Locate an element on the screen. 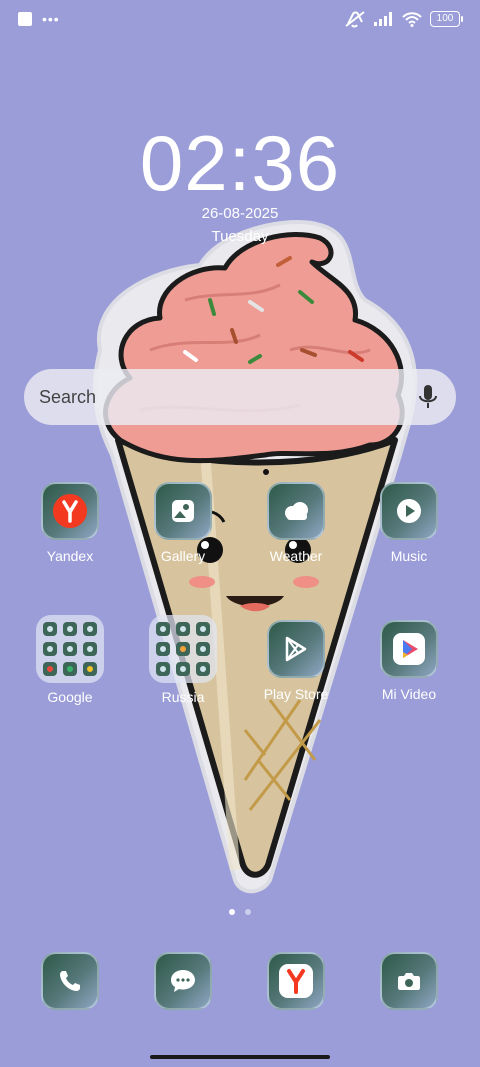 The image size is (480, 1067). weather-icon is located at coordinates (296, 511).